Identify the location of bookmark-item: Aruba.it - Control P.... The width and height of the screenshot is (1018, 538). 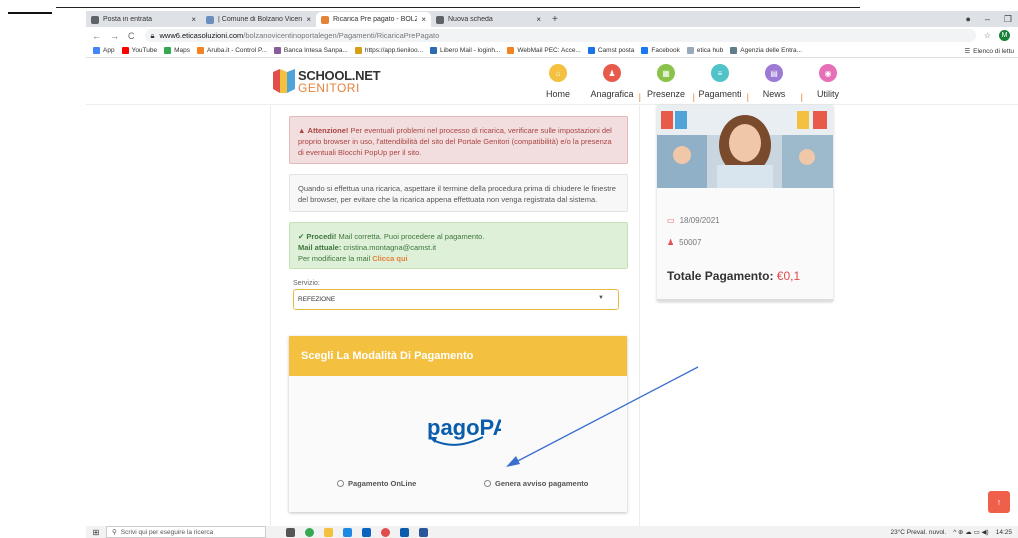
(232, 50).